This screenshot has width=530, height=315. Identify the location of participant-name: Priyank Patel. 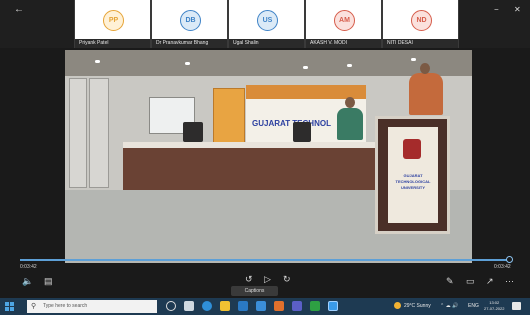
(112, 43).